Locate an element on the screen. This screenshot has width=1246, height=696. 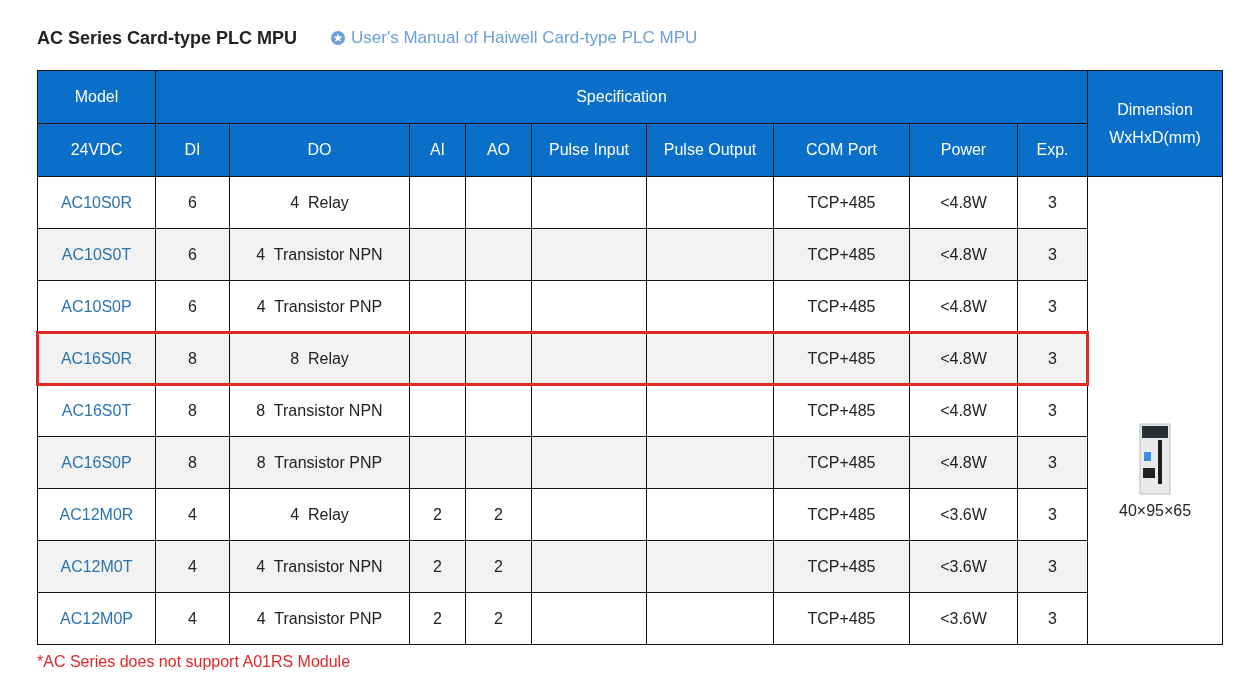
model-link: AC10S0R is located at coordinates (96, 202).